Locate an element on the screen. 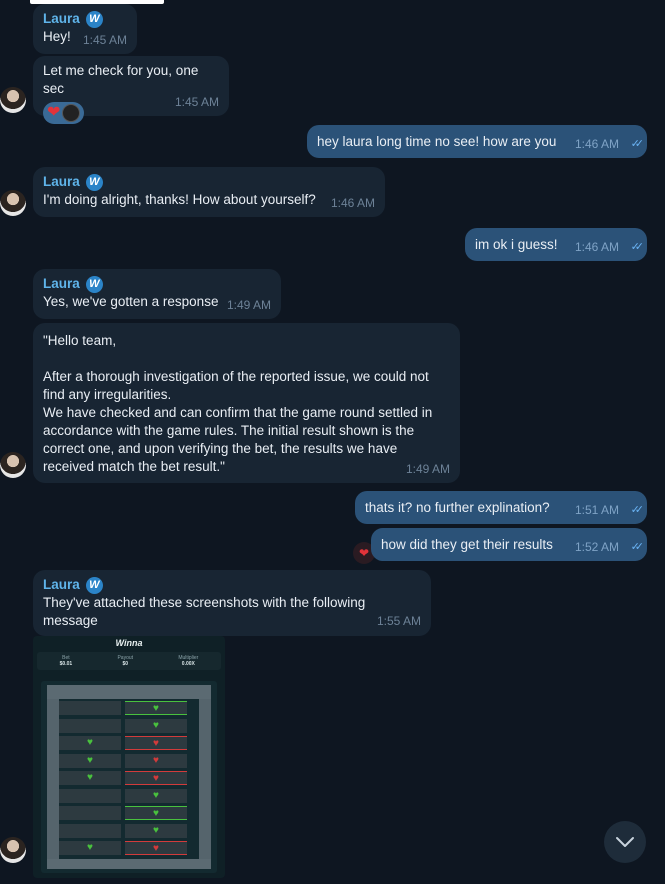 This screenshot has height=884, width=665. tower-base is located at coordinates (129, 864).